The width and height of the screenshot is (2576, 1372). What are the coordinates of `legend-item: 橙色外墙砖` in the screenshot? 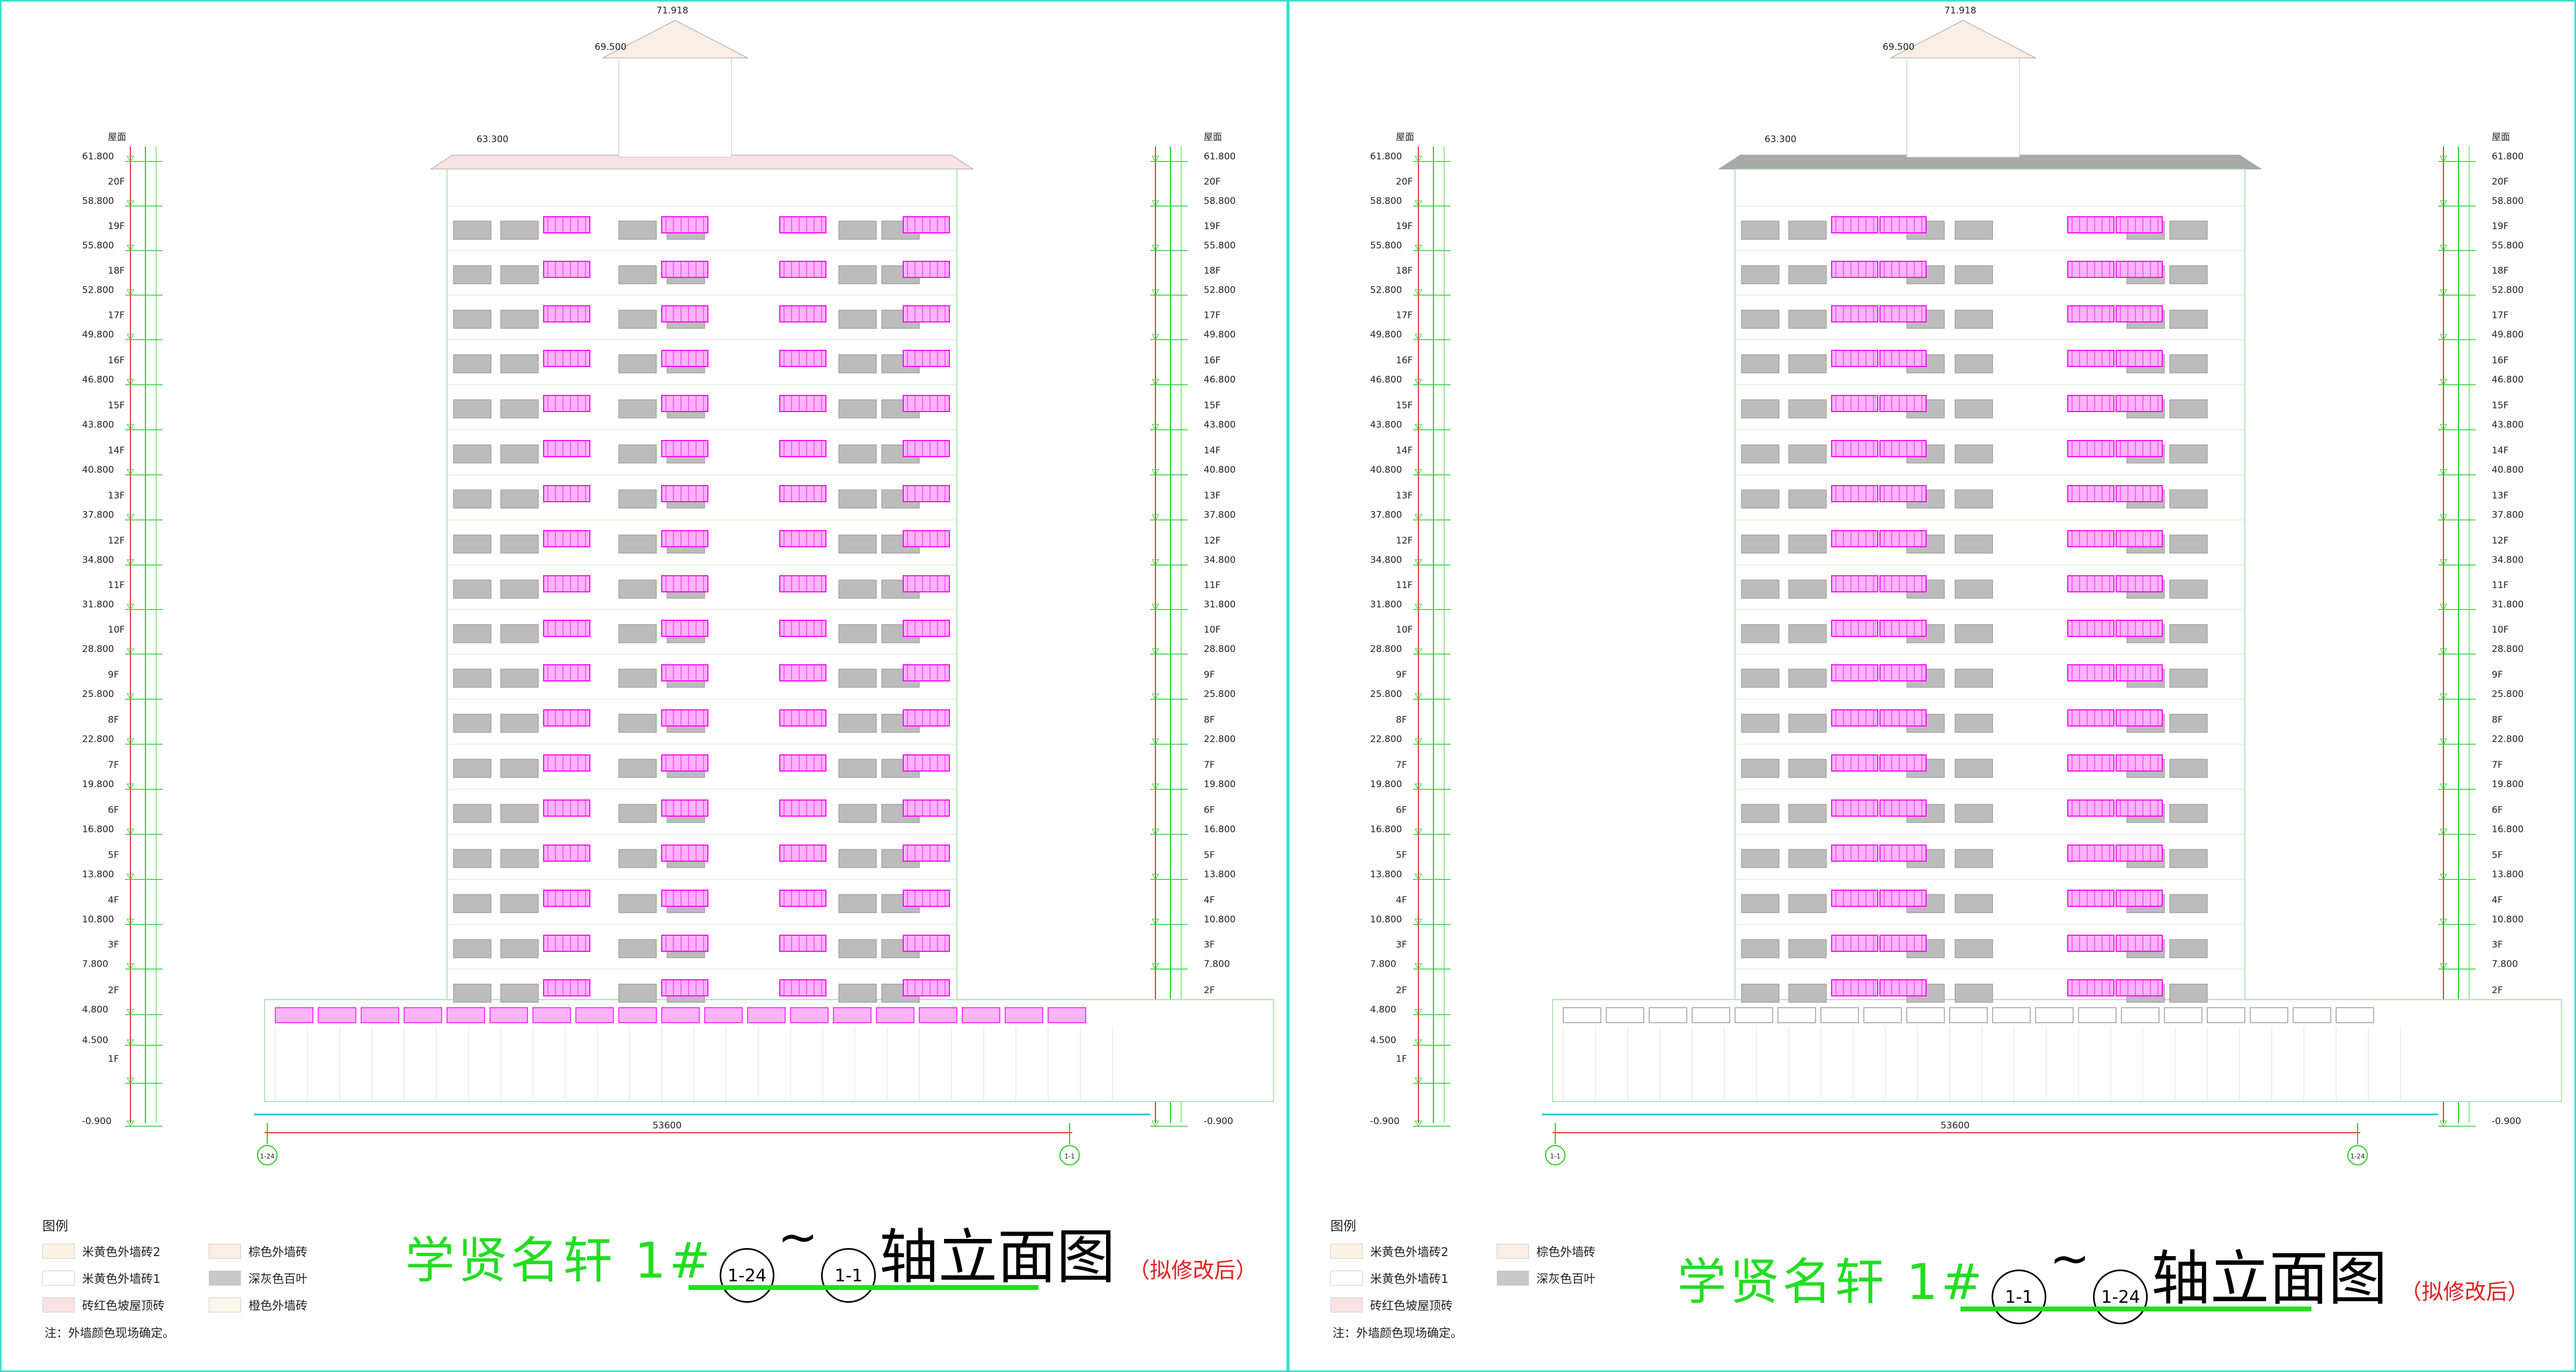 It's located at (258, 1305).